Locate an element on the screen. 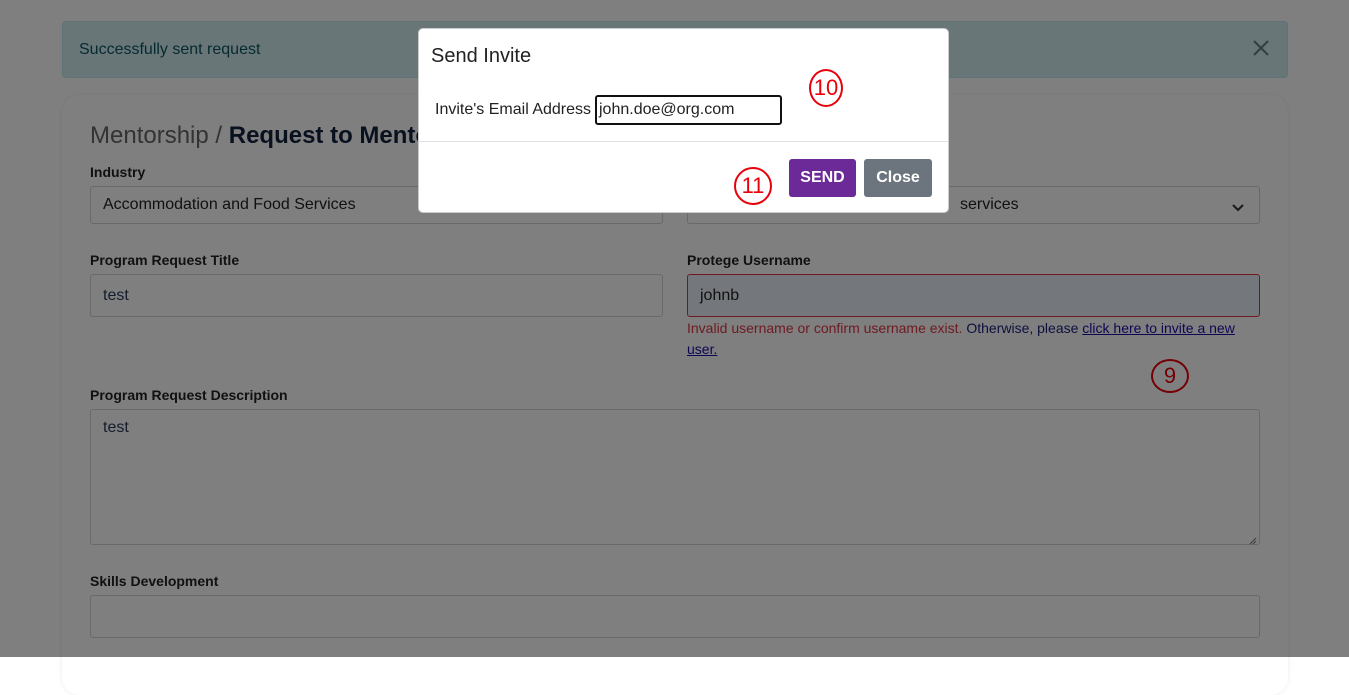 The width and height of the screenshot is (1349, 695). send-button: SEND is located at coordinates (822, 178).